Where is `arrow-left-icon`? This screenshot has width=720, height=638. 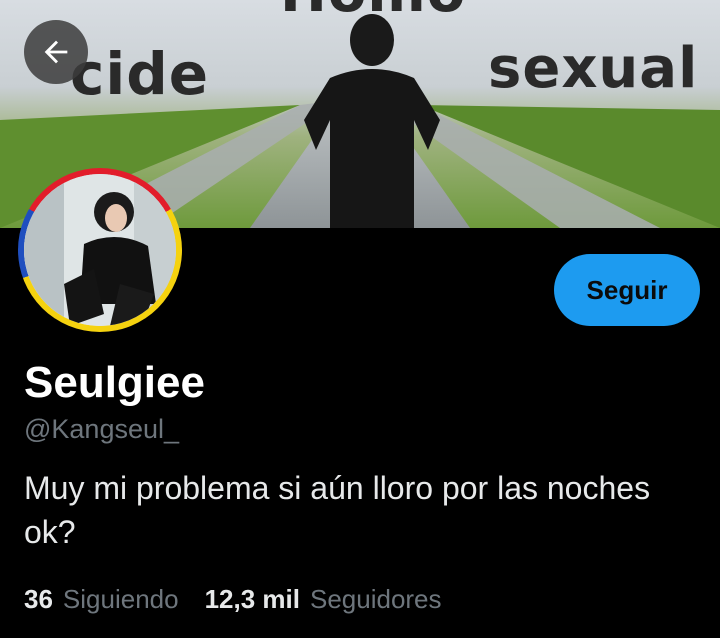
arrow-left-icon is located at coordinates (56, 52).